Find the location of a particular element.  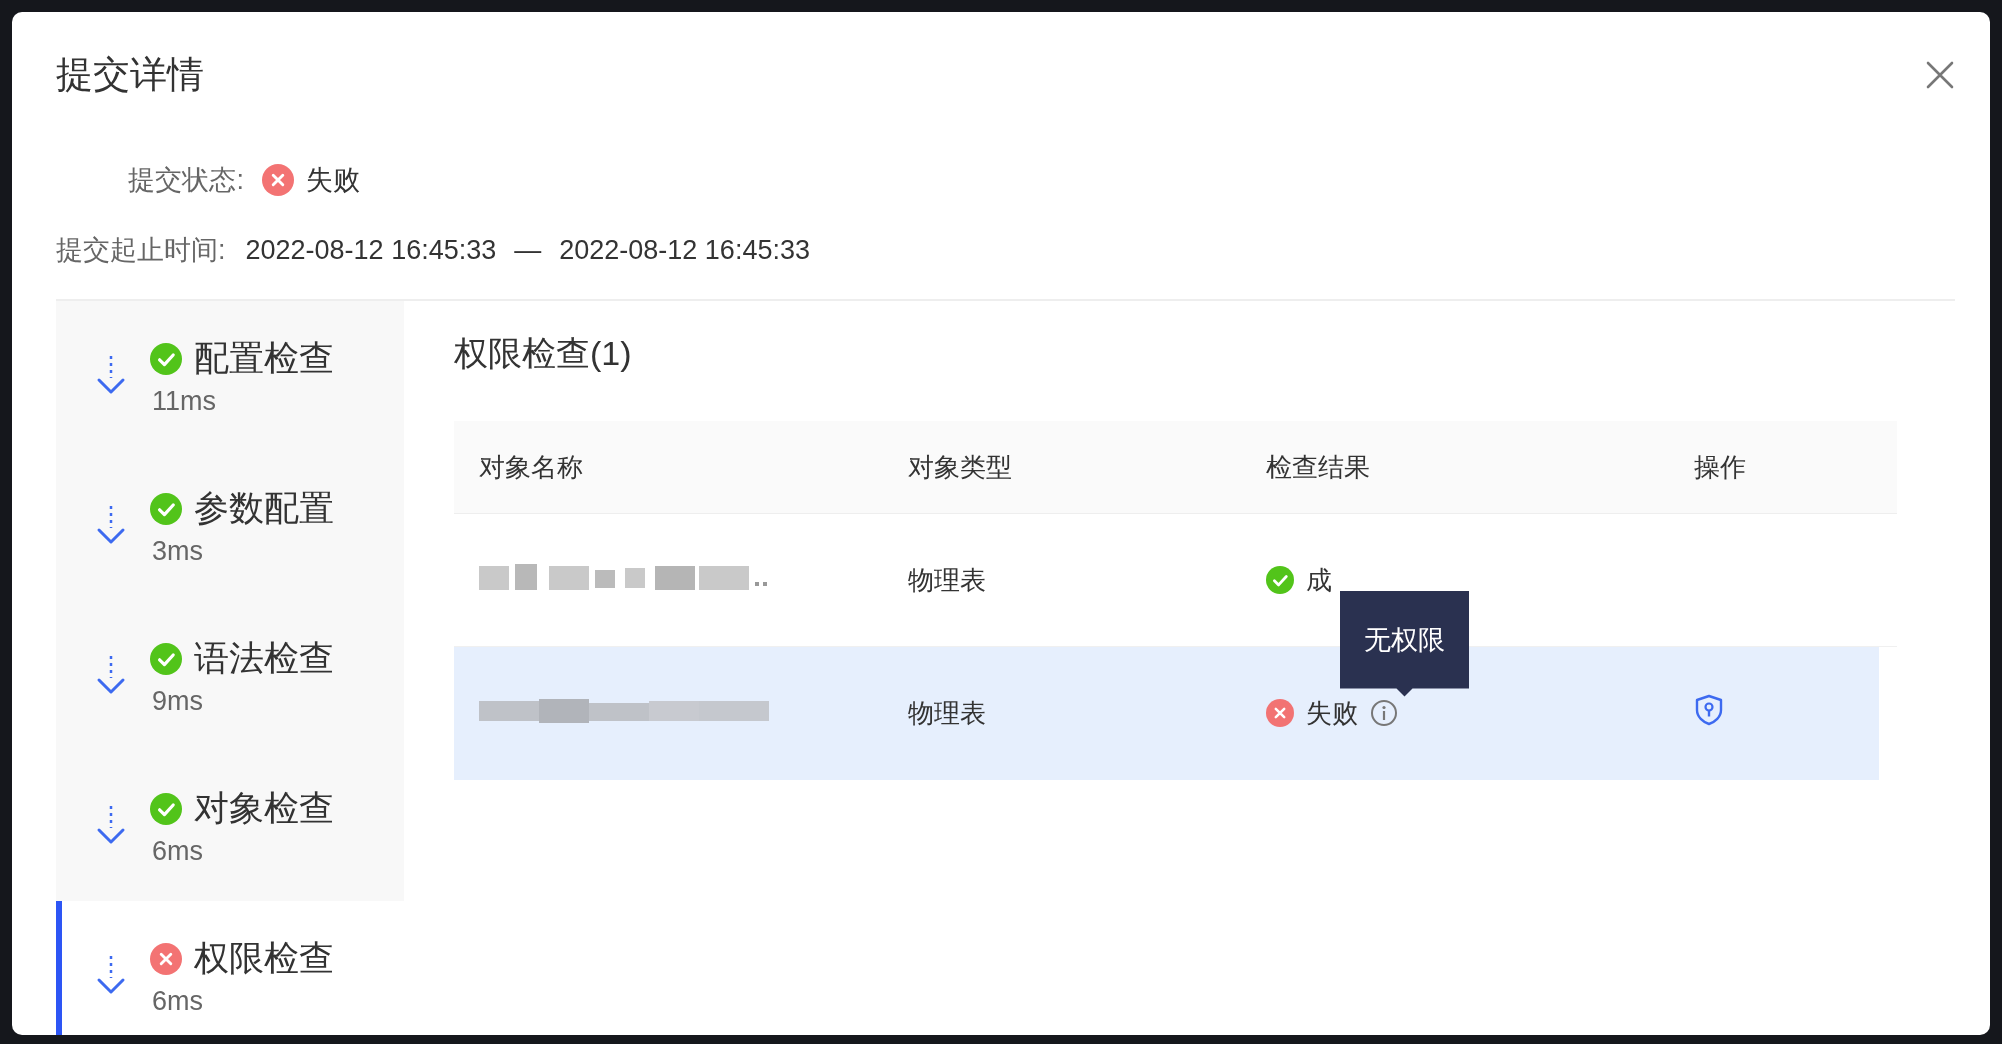

column-header: 检查结果 is located at coordinates (1318, 467).